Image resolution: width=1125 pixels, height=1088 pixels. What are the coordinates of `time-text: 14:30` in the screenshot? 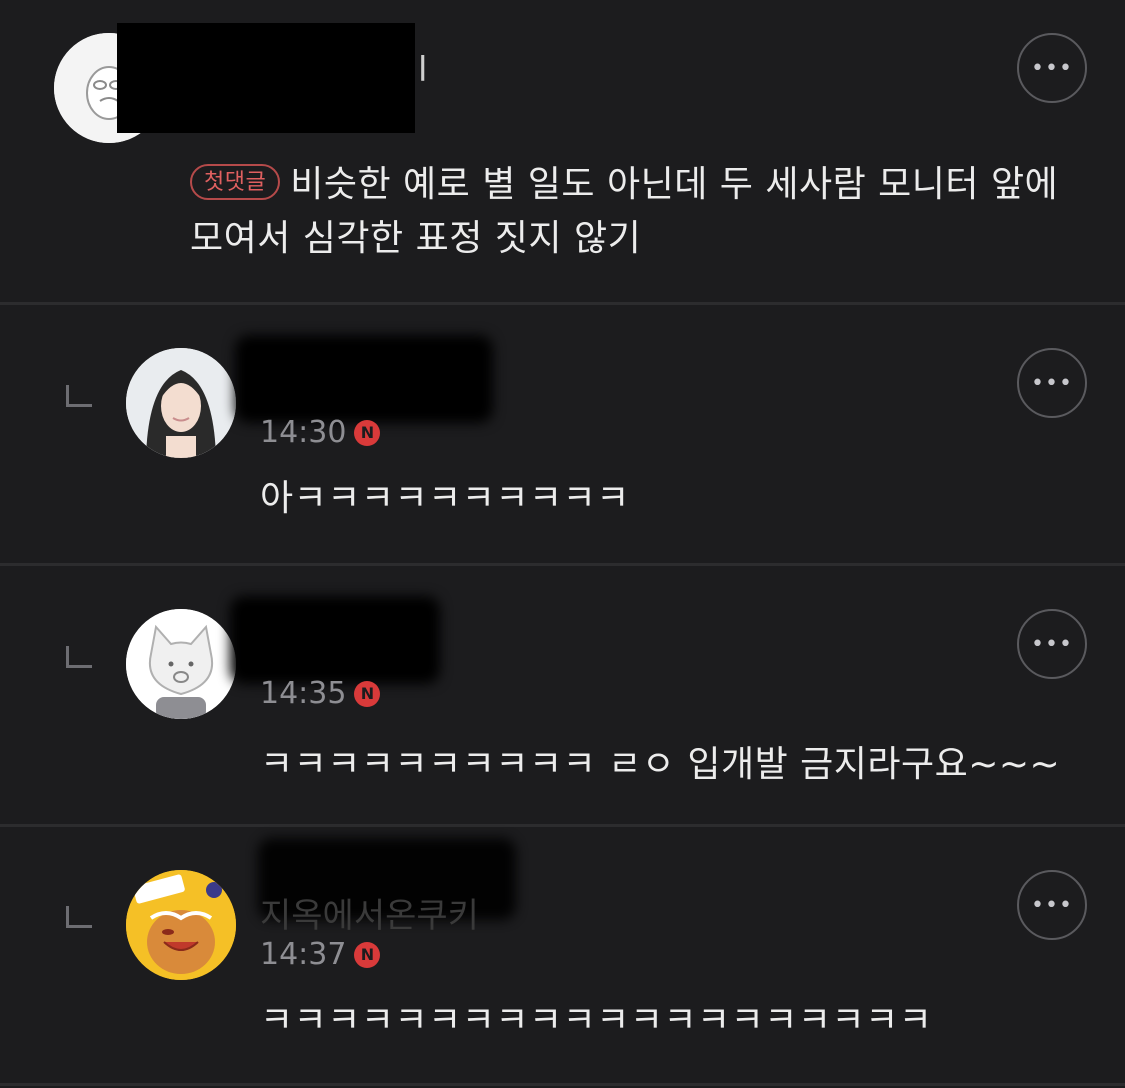 It's located at (303, 432).